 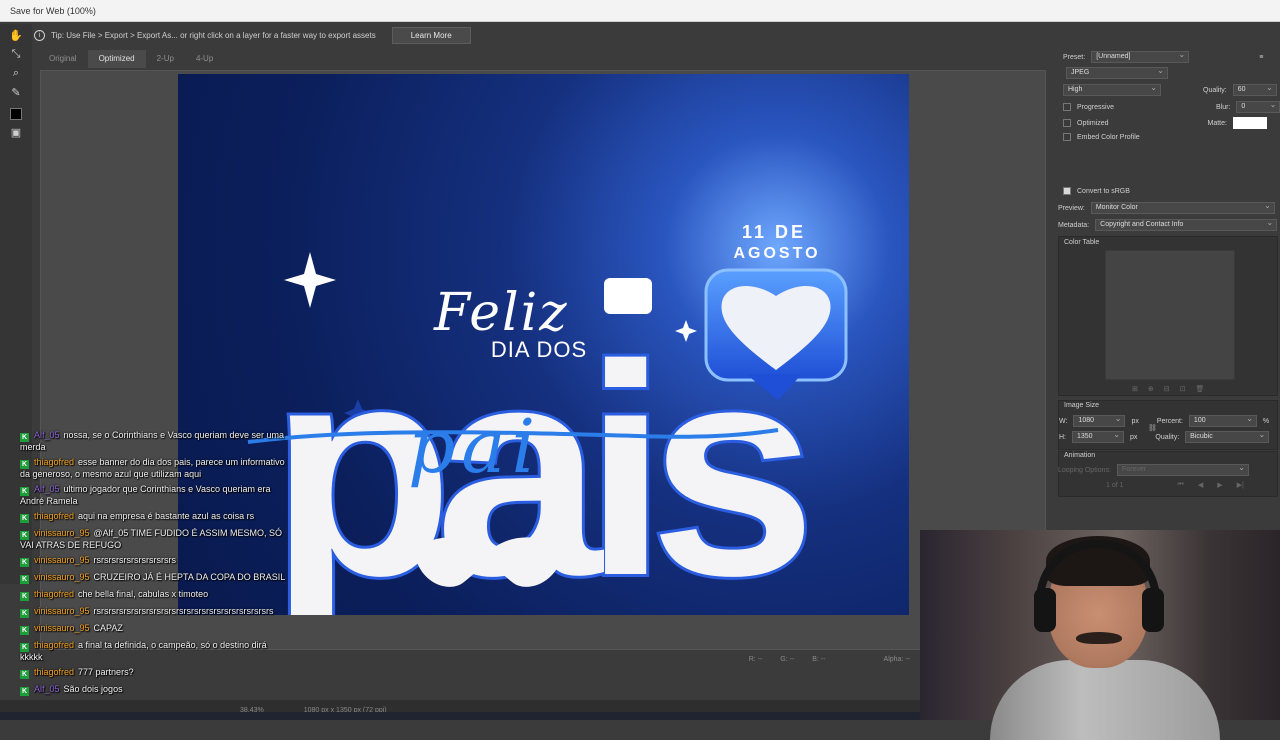 What do you see at coordinates (1171, 106) in the screenshot?
I see `progressive-row: Progressive Blur: 0` at bounding box center [1171, 106].